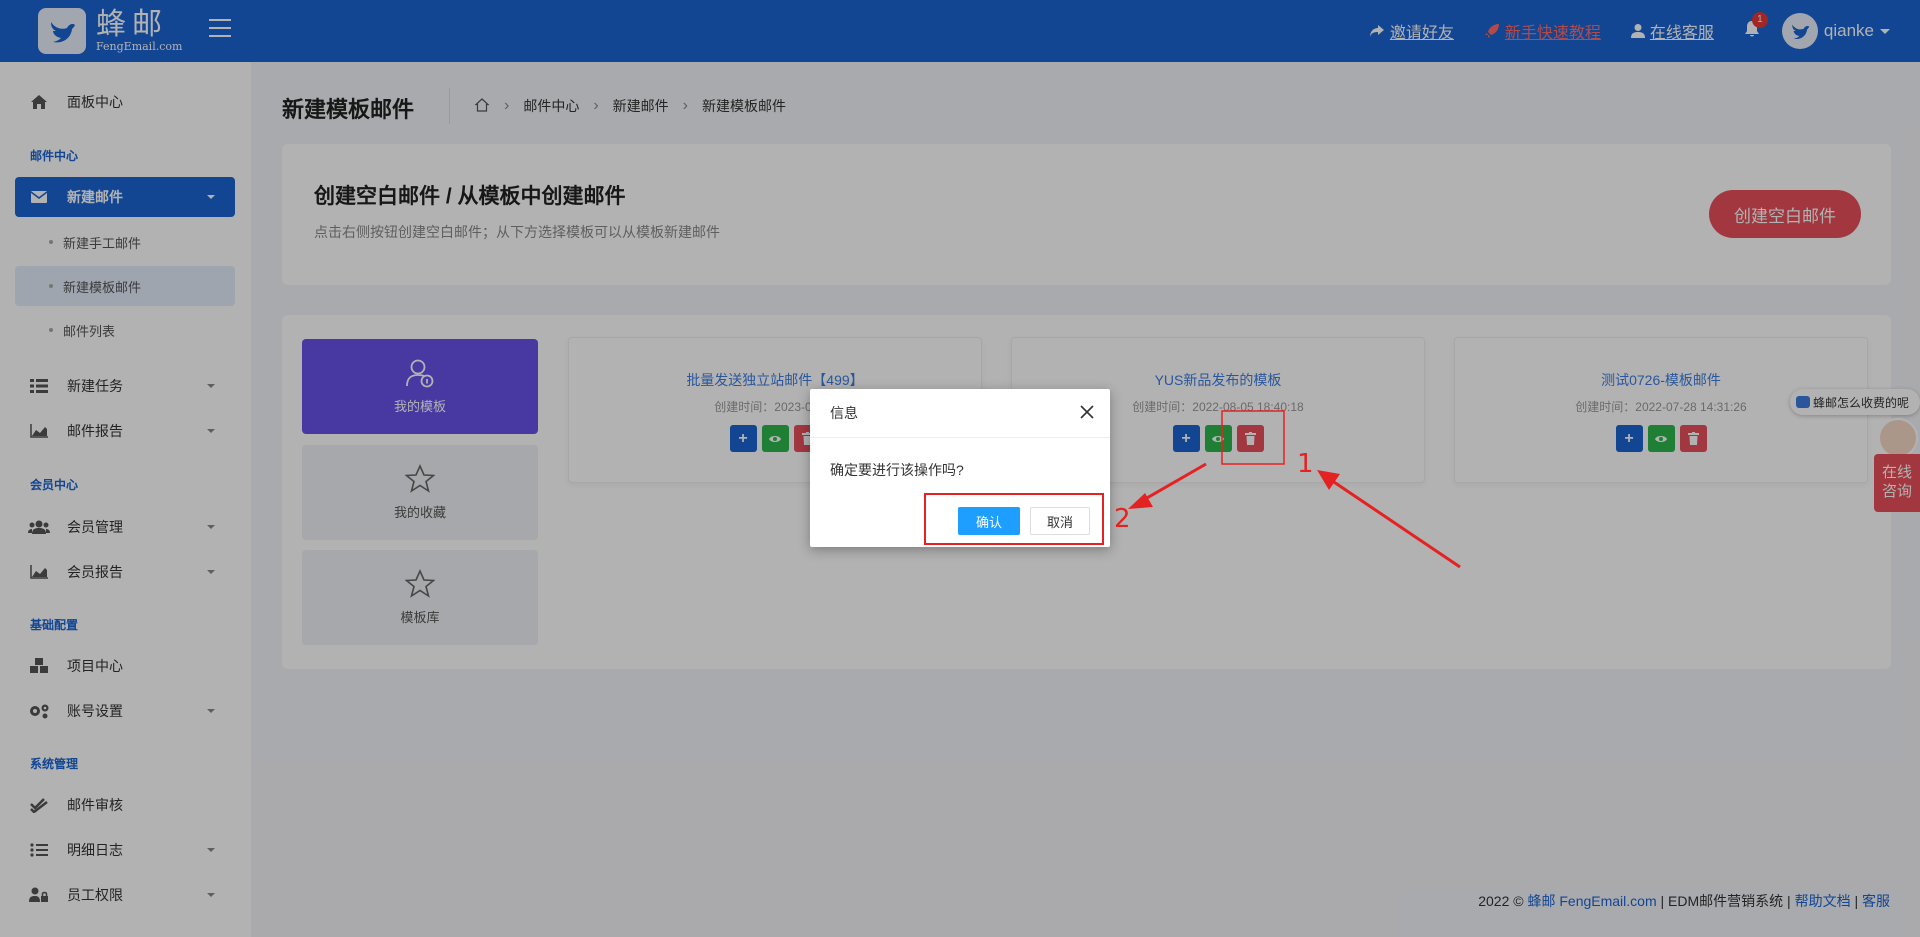 This screenshot has width=1920, height=937. Describe the element at coordinates (1087, 412) in the screenshot. I see `close-icon` at that location.